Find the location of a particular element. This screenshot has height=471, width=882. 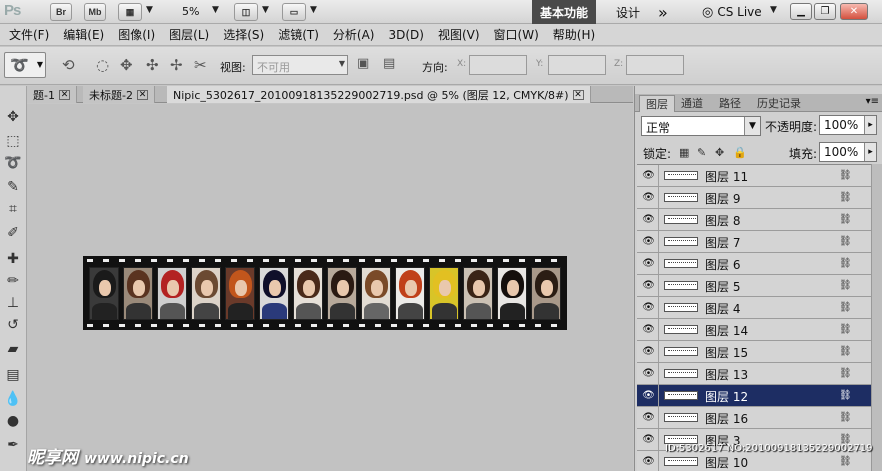

opacity-input: 100% ▸ is located at coordinates (848, 125).